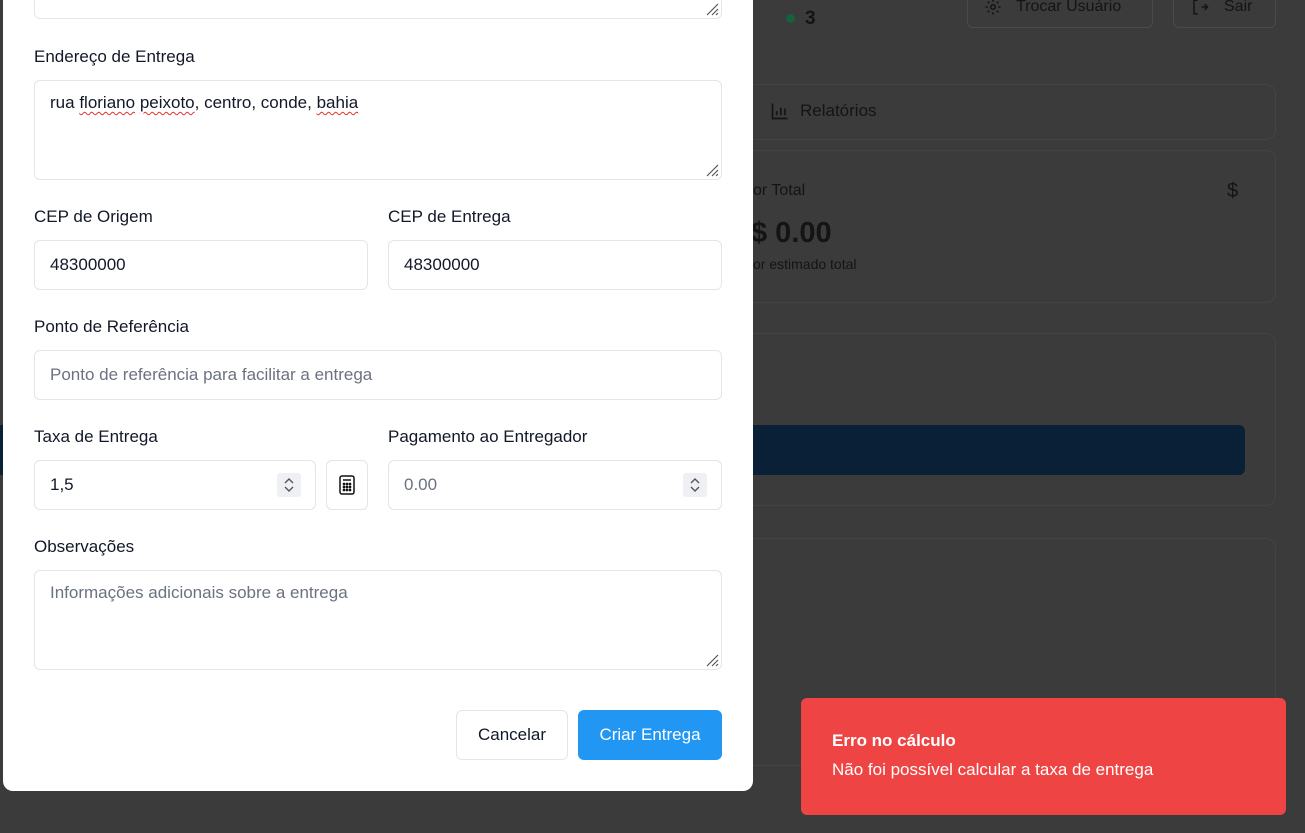 This screenshot has width=1305, height=833. What do you see at coordinates (421, 484) in the screenshot?
I see `courier-payment-placeholder: 0.00` at bounding box center [421, 484].